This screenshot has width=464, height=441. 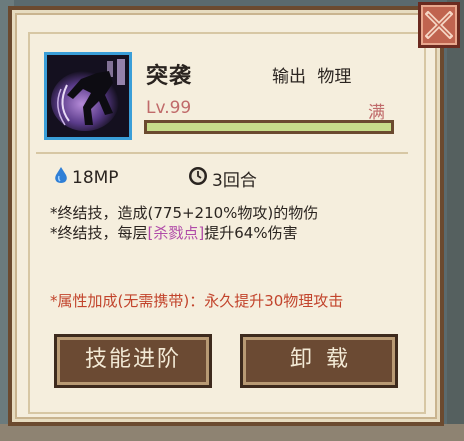 What do you see at coordinates (61, 177) in the screenshot?
I see `water-drop-icon` at bounding box center [61, 177].